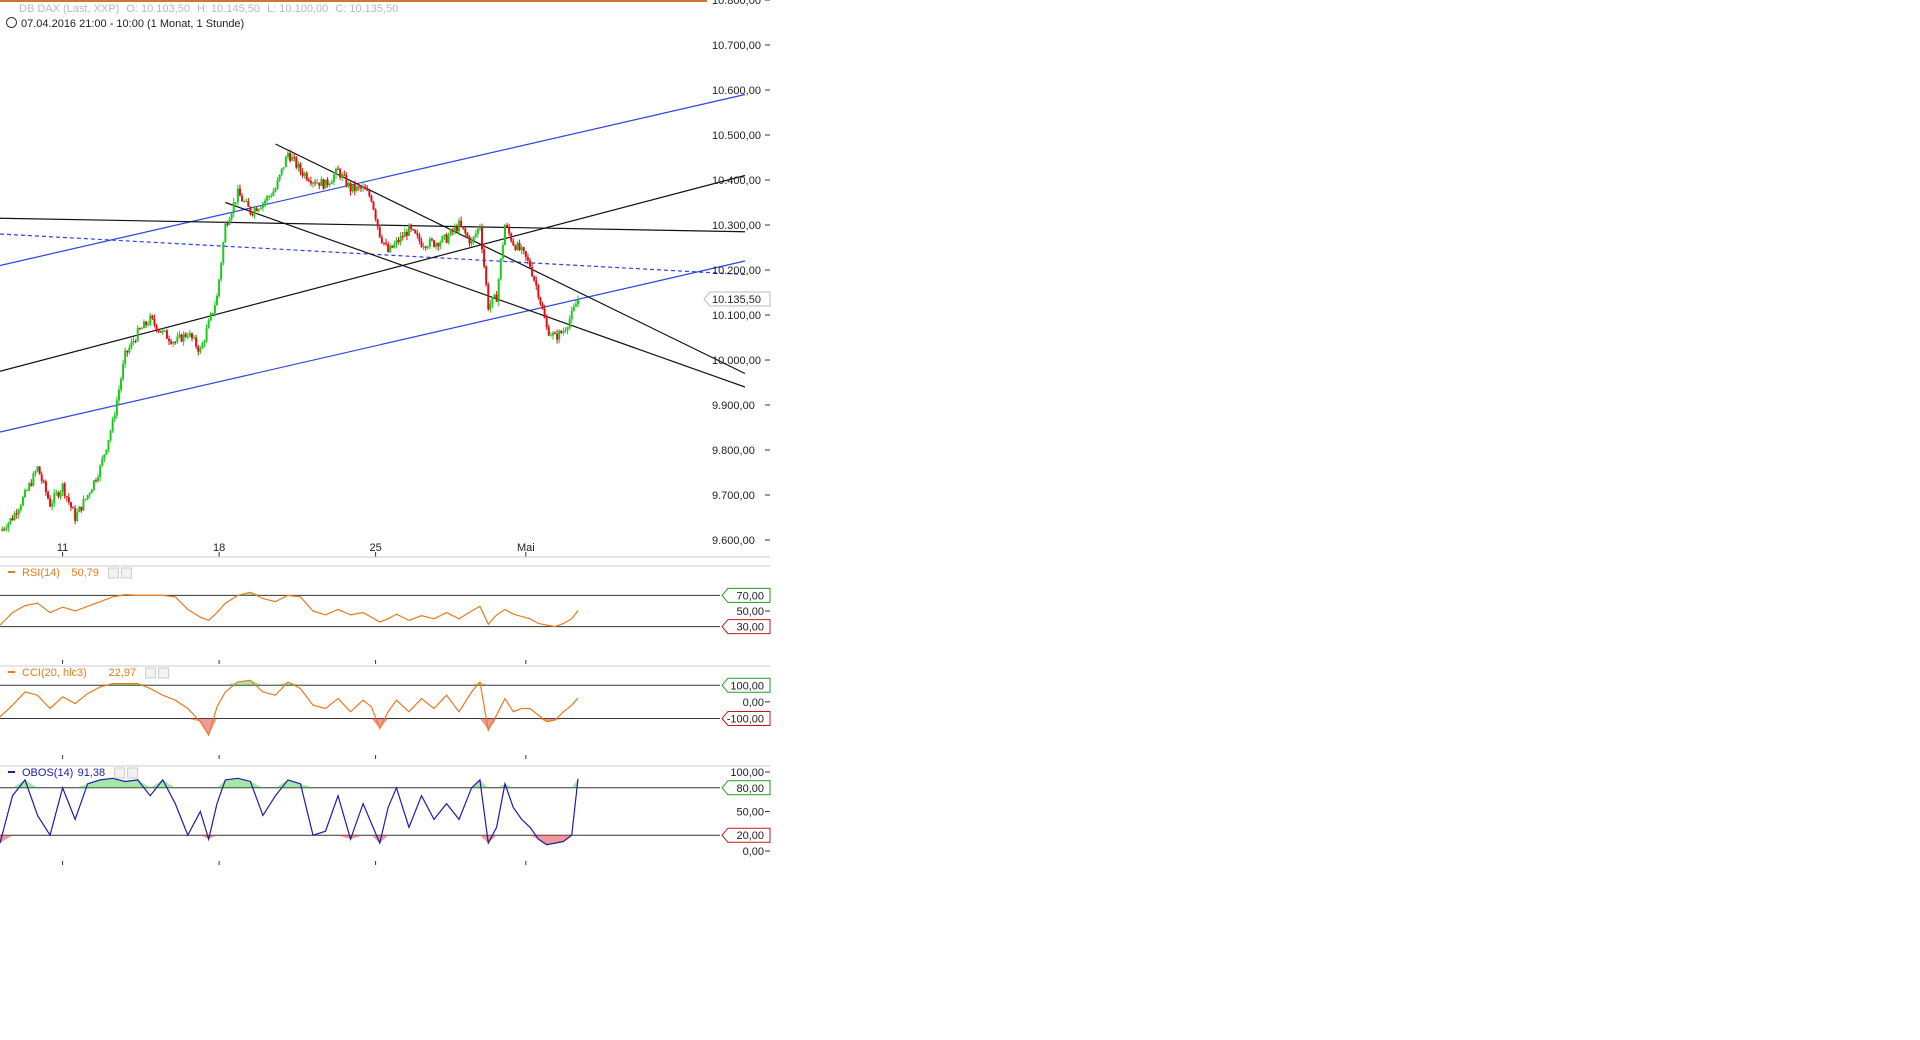 The width and height of the screenshot is (1920, 1040). What do you see at coordinates (750, 612) in the screenshot?
I see `rsi-tick-label: 50,00` at bounding box center [750, 612].